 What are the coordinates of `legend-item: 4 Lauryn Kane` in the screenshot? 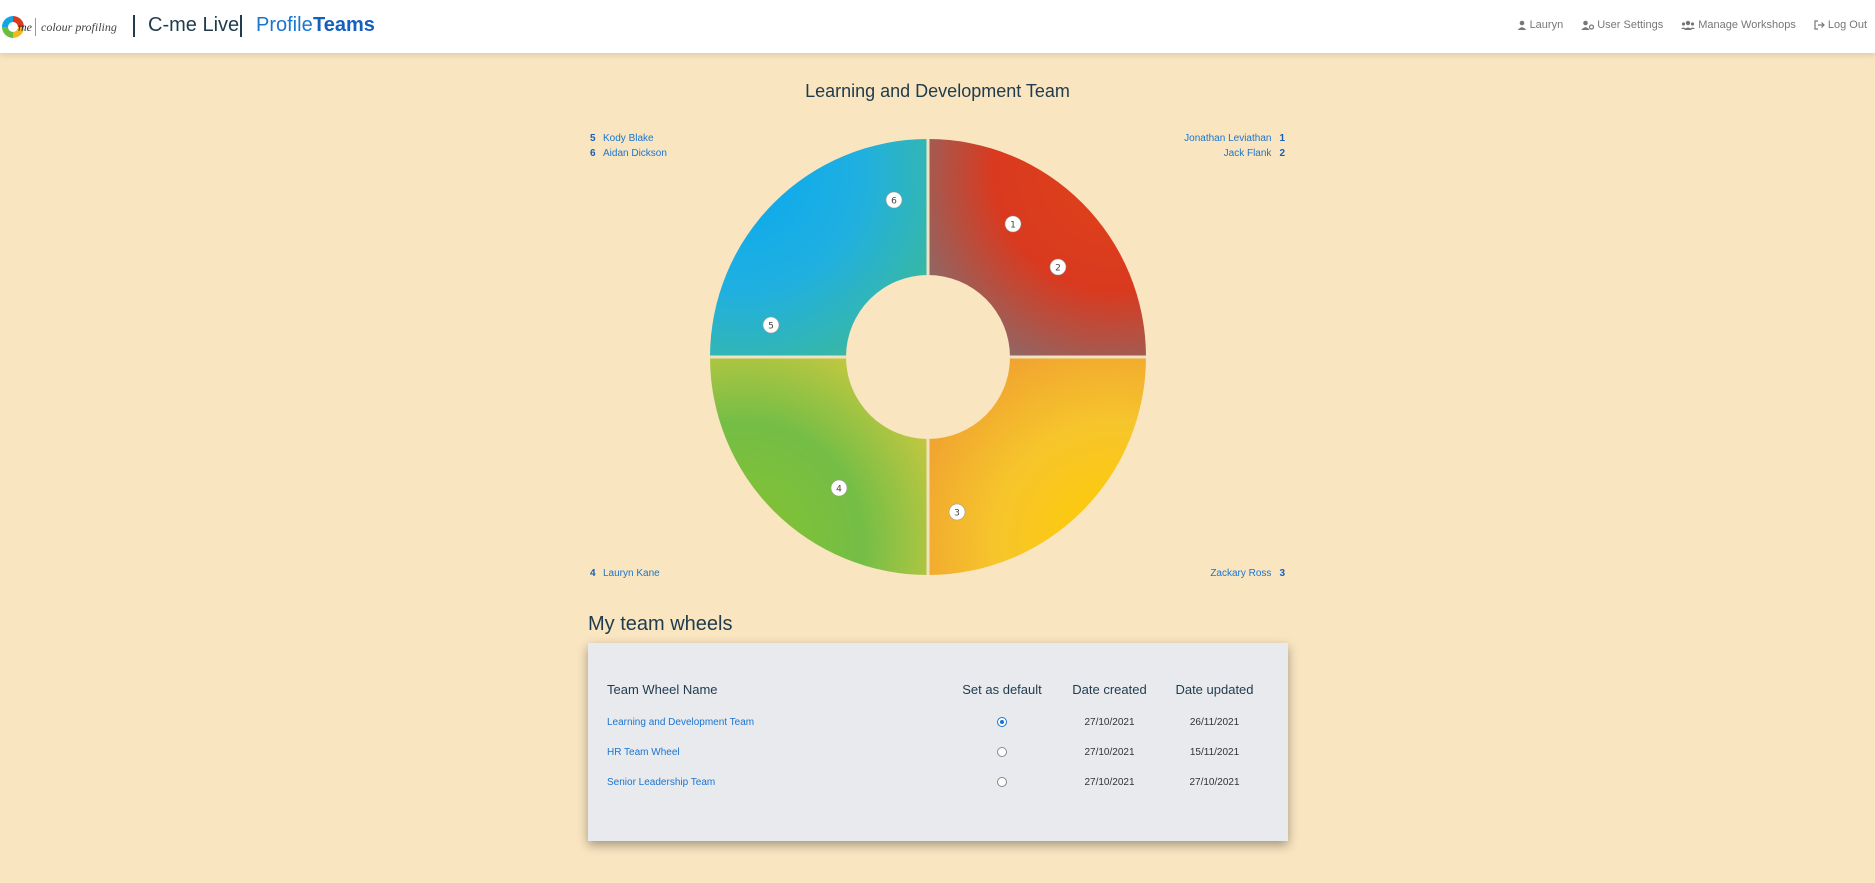 It's located at (625, 573).